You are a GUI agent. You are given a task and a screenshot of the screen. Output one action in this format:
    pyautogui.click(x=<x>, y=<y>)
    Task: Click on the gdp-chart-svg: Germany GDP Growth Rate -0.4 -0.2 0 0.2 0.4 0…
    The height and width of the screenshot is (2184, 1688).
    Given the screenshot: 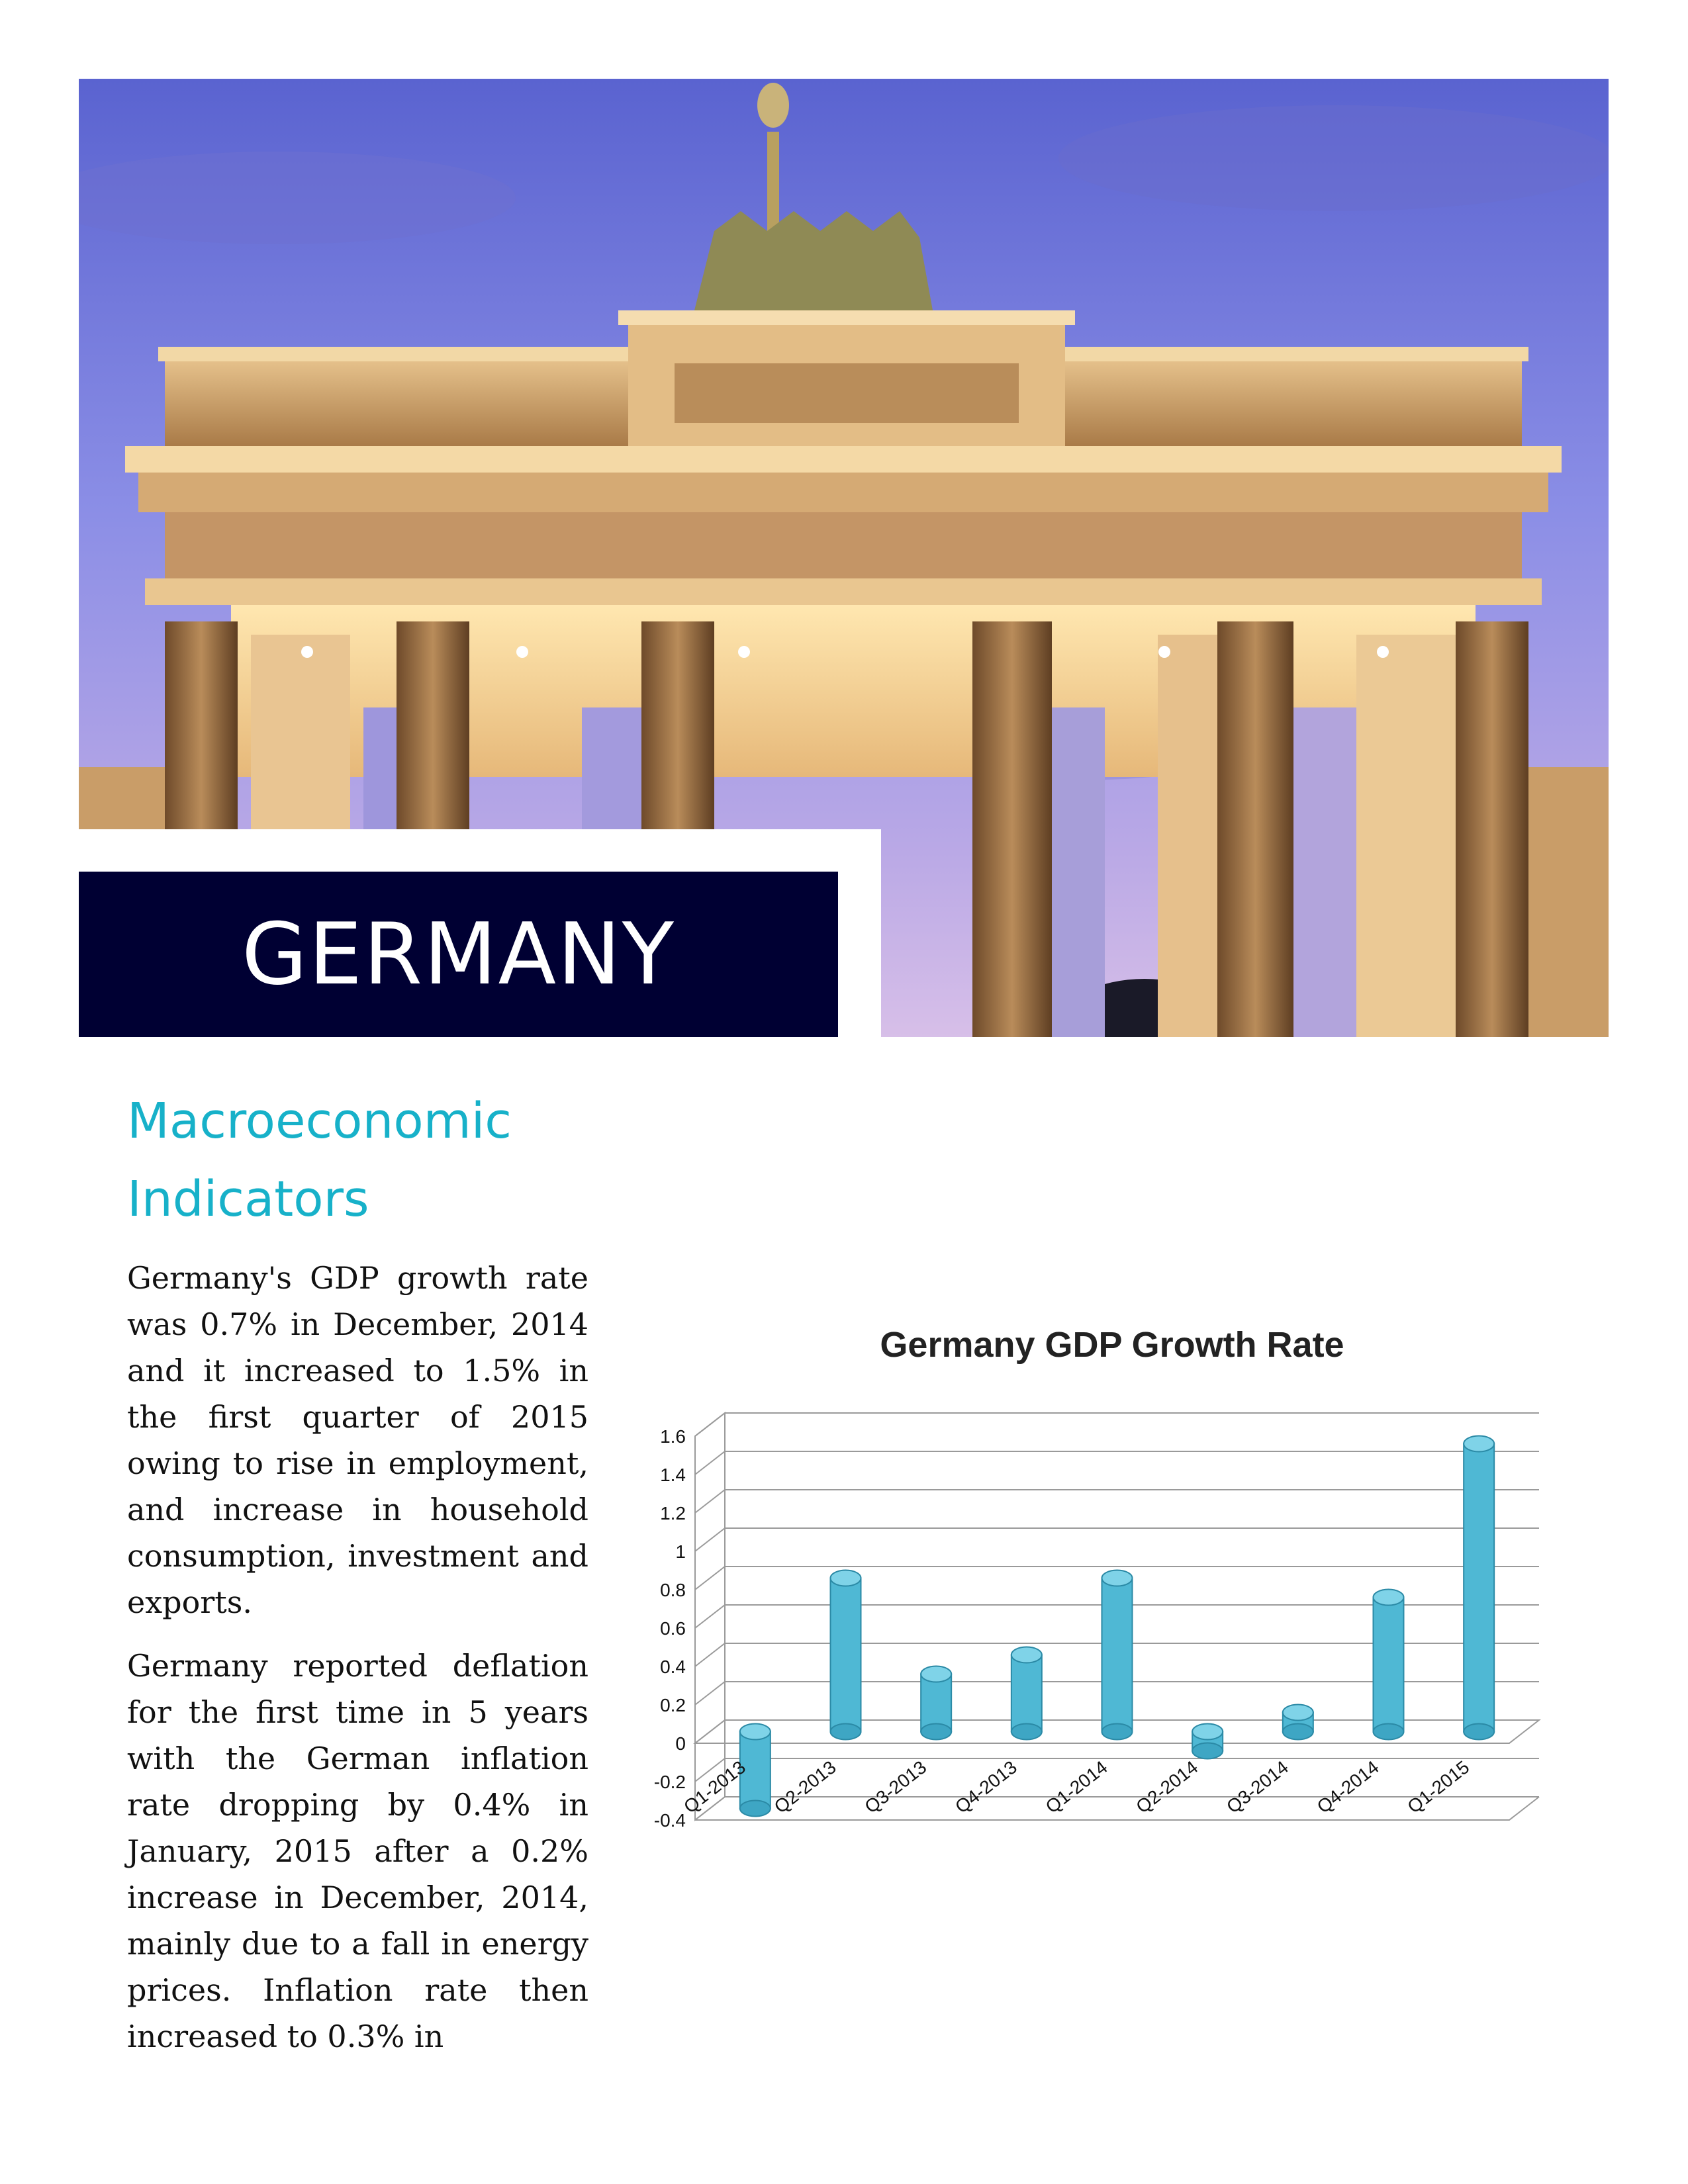 What is the action you would take?
    pyautogui.click(x=1097, y=1578)
    